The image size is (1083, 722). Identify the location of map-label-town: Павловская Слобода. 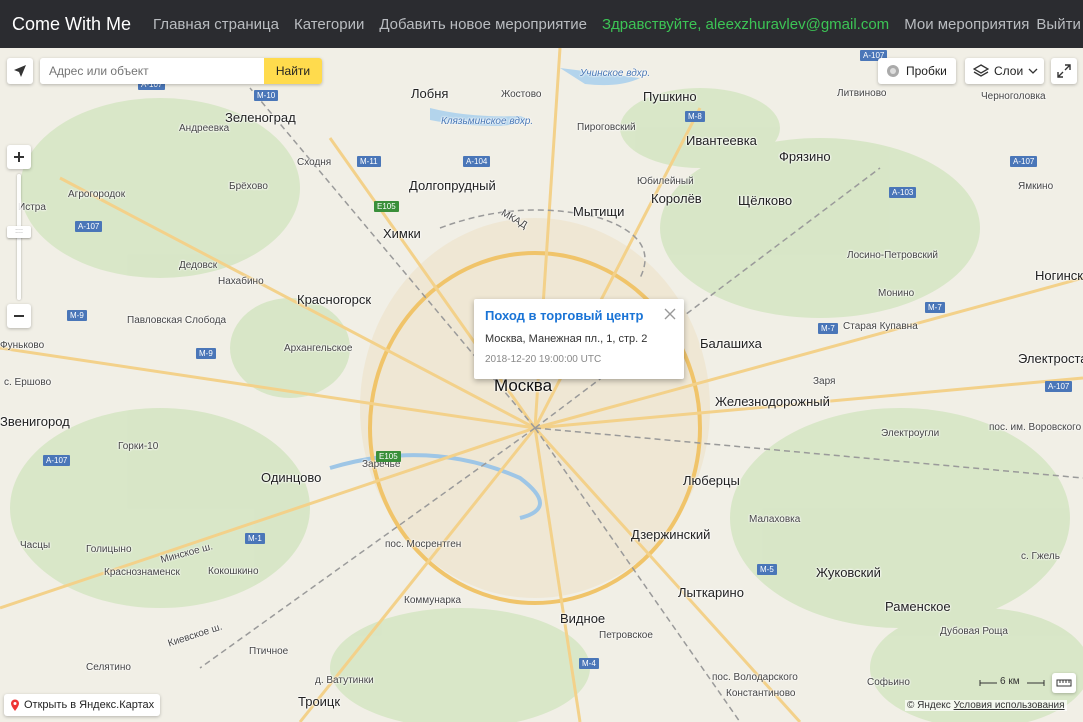
(177, 320).